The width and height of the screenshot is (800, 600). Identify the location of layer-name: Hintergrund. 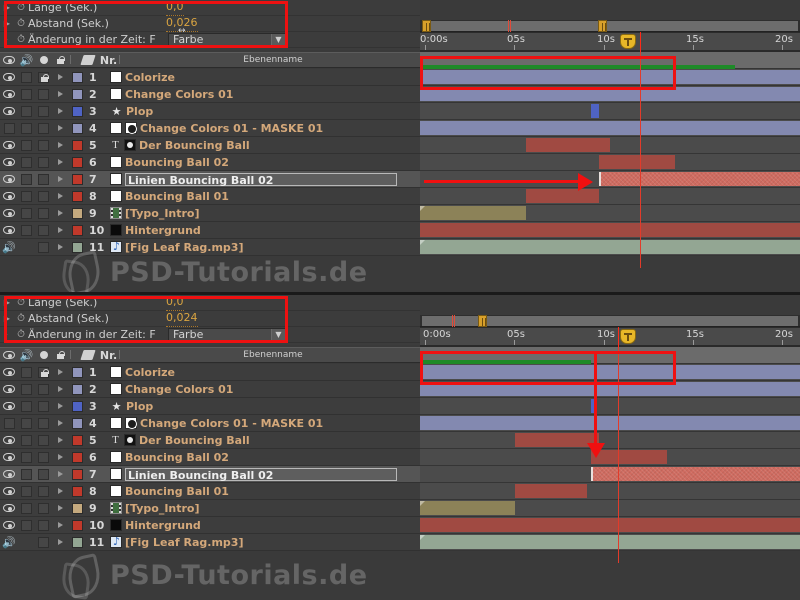
(163, 525).